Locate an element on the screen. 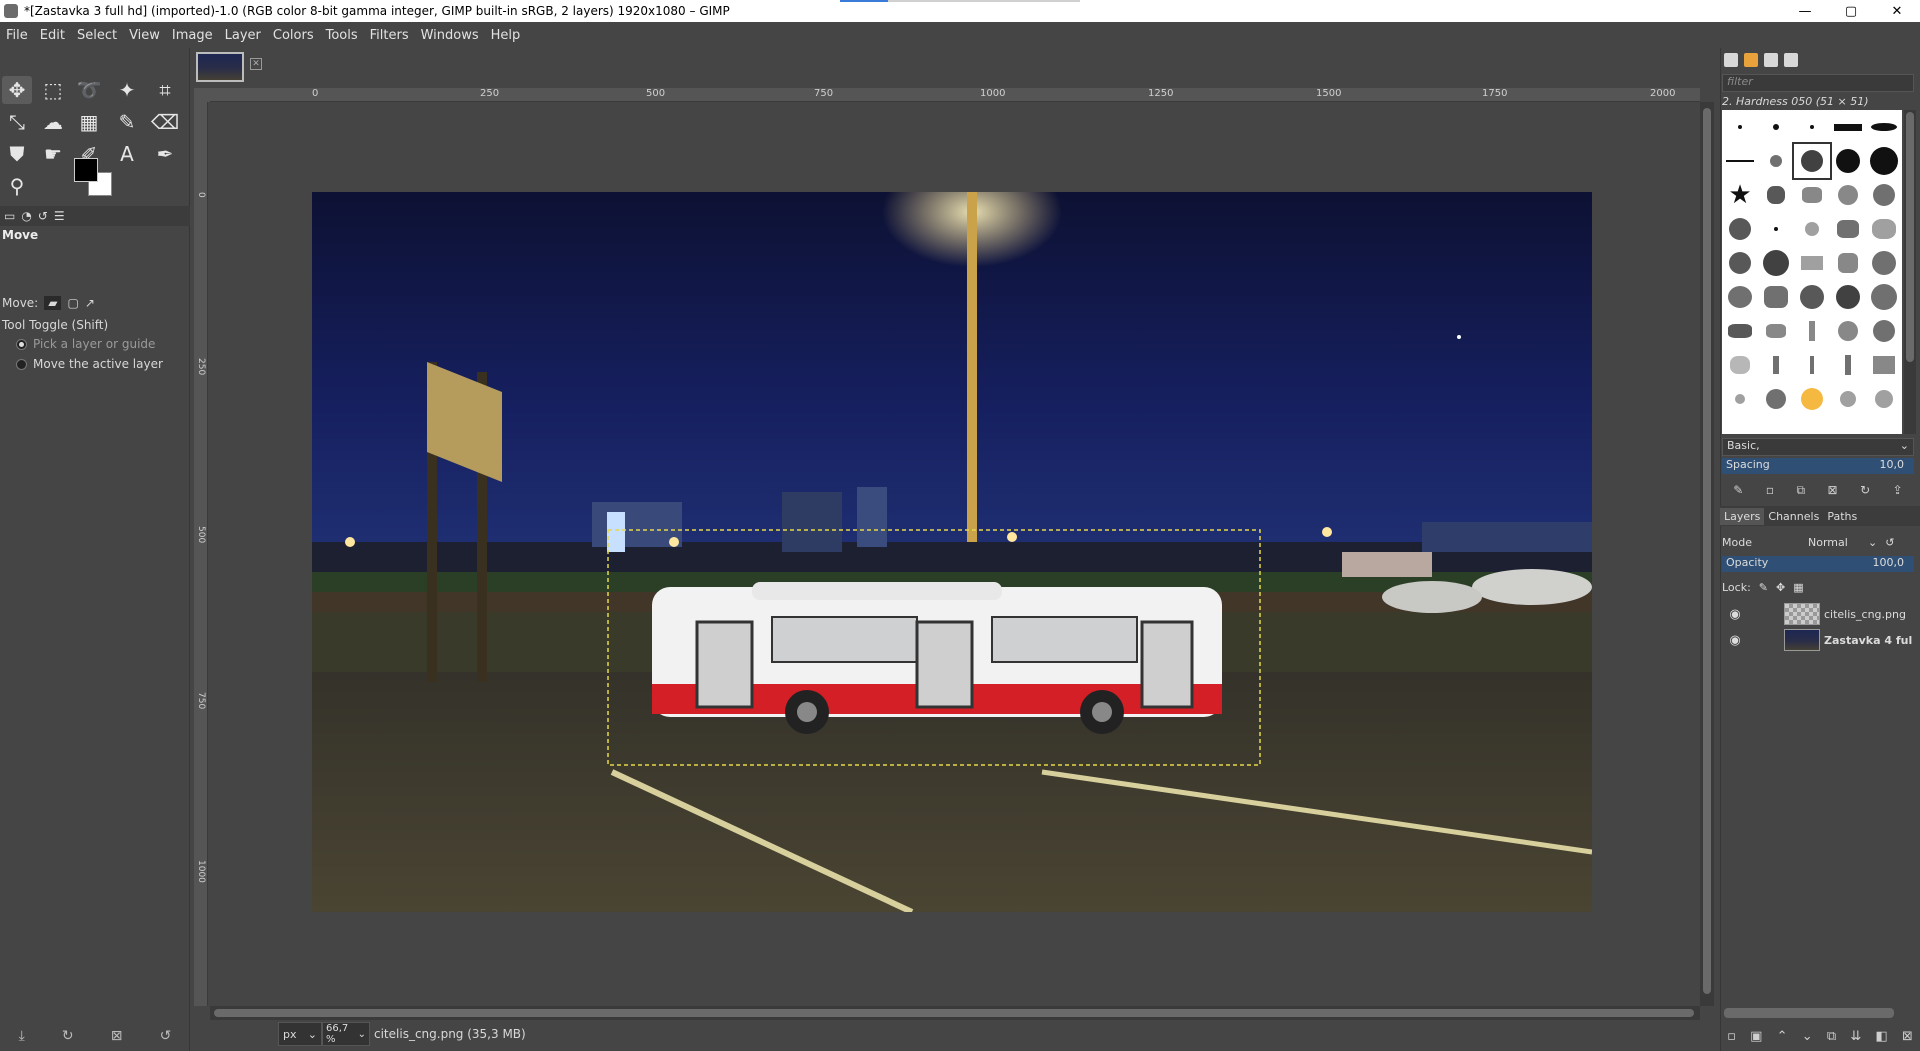  paintbrush-icon: ✎ is located at coordinates (127, 122).